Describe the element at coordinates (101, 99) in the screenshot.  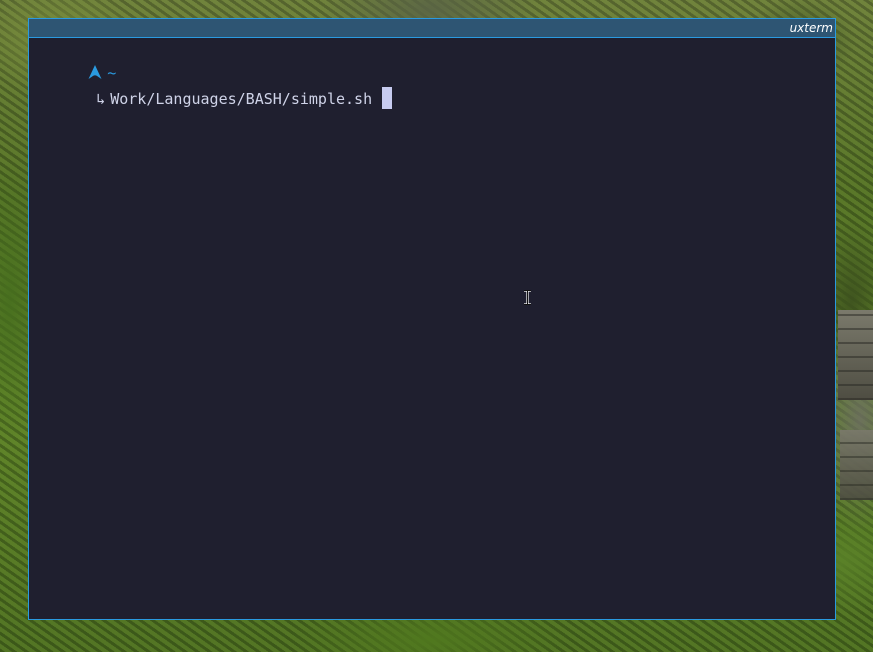
I see `continuation-arrow: ↳` at that location.